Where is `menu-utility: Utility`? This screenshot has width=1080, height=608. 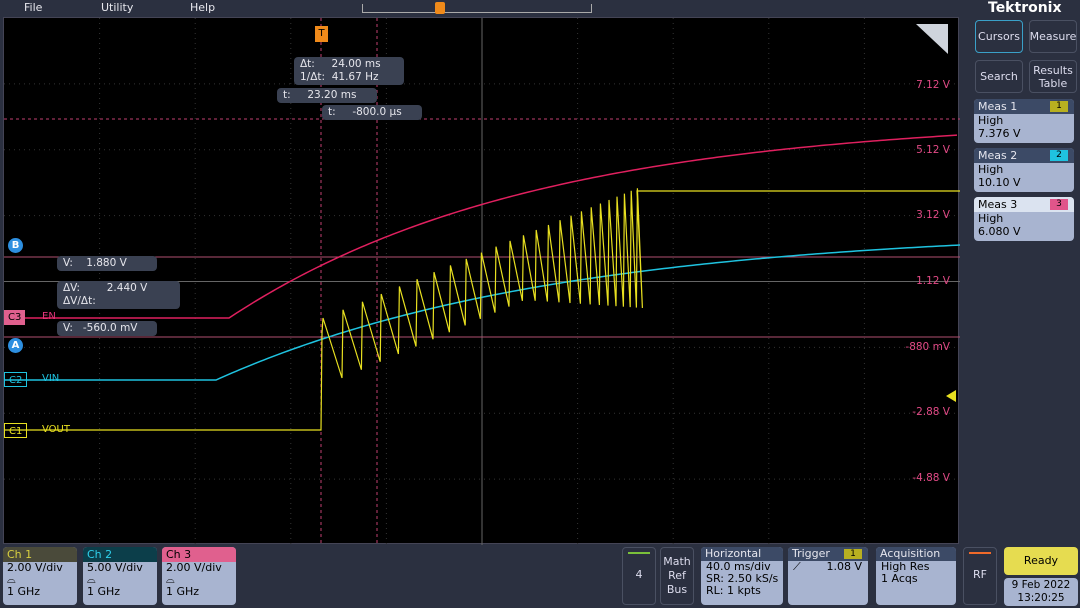 menu-utility: Utility is located at coordinates (117, 7).